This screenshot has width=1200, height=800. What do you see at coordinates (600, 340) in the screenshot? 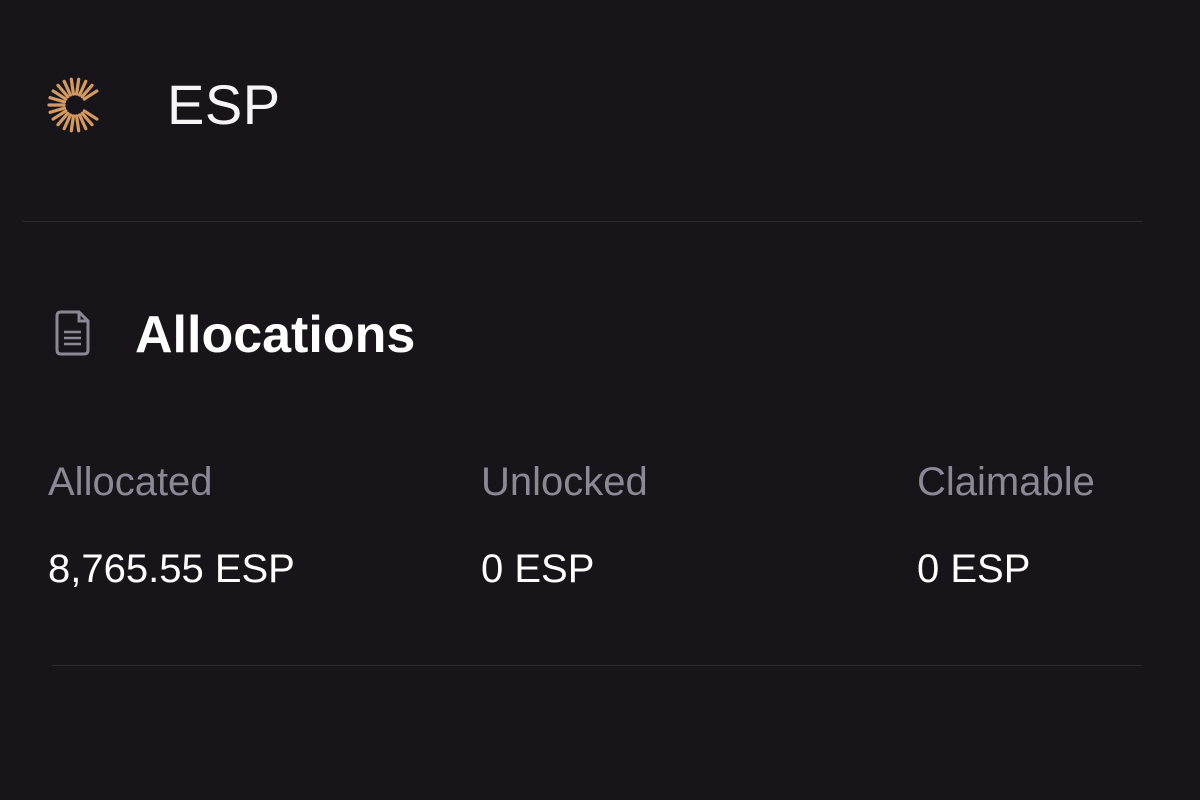
I see `allocations-header: Allocations` at bounding box center [600, 340].